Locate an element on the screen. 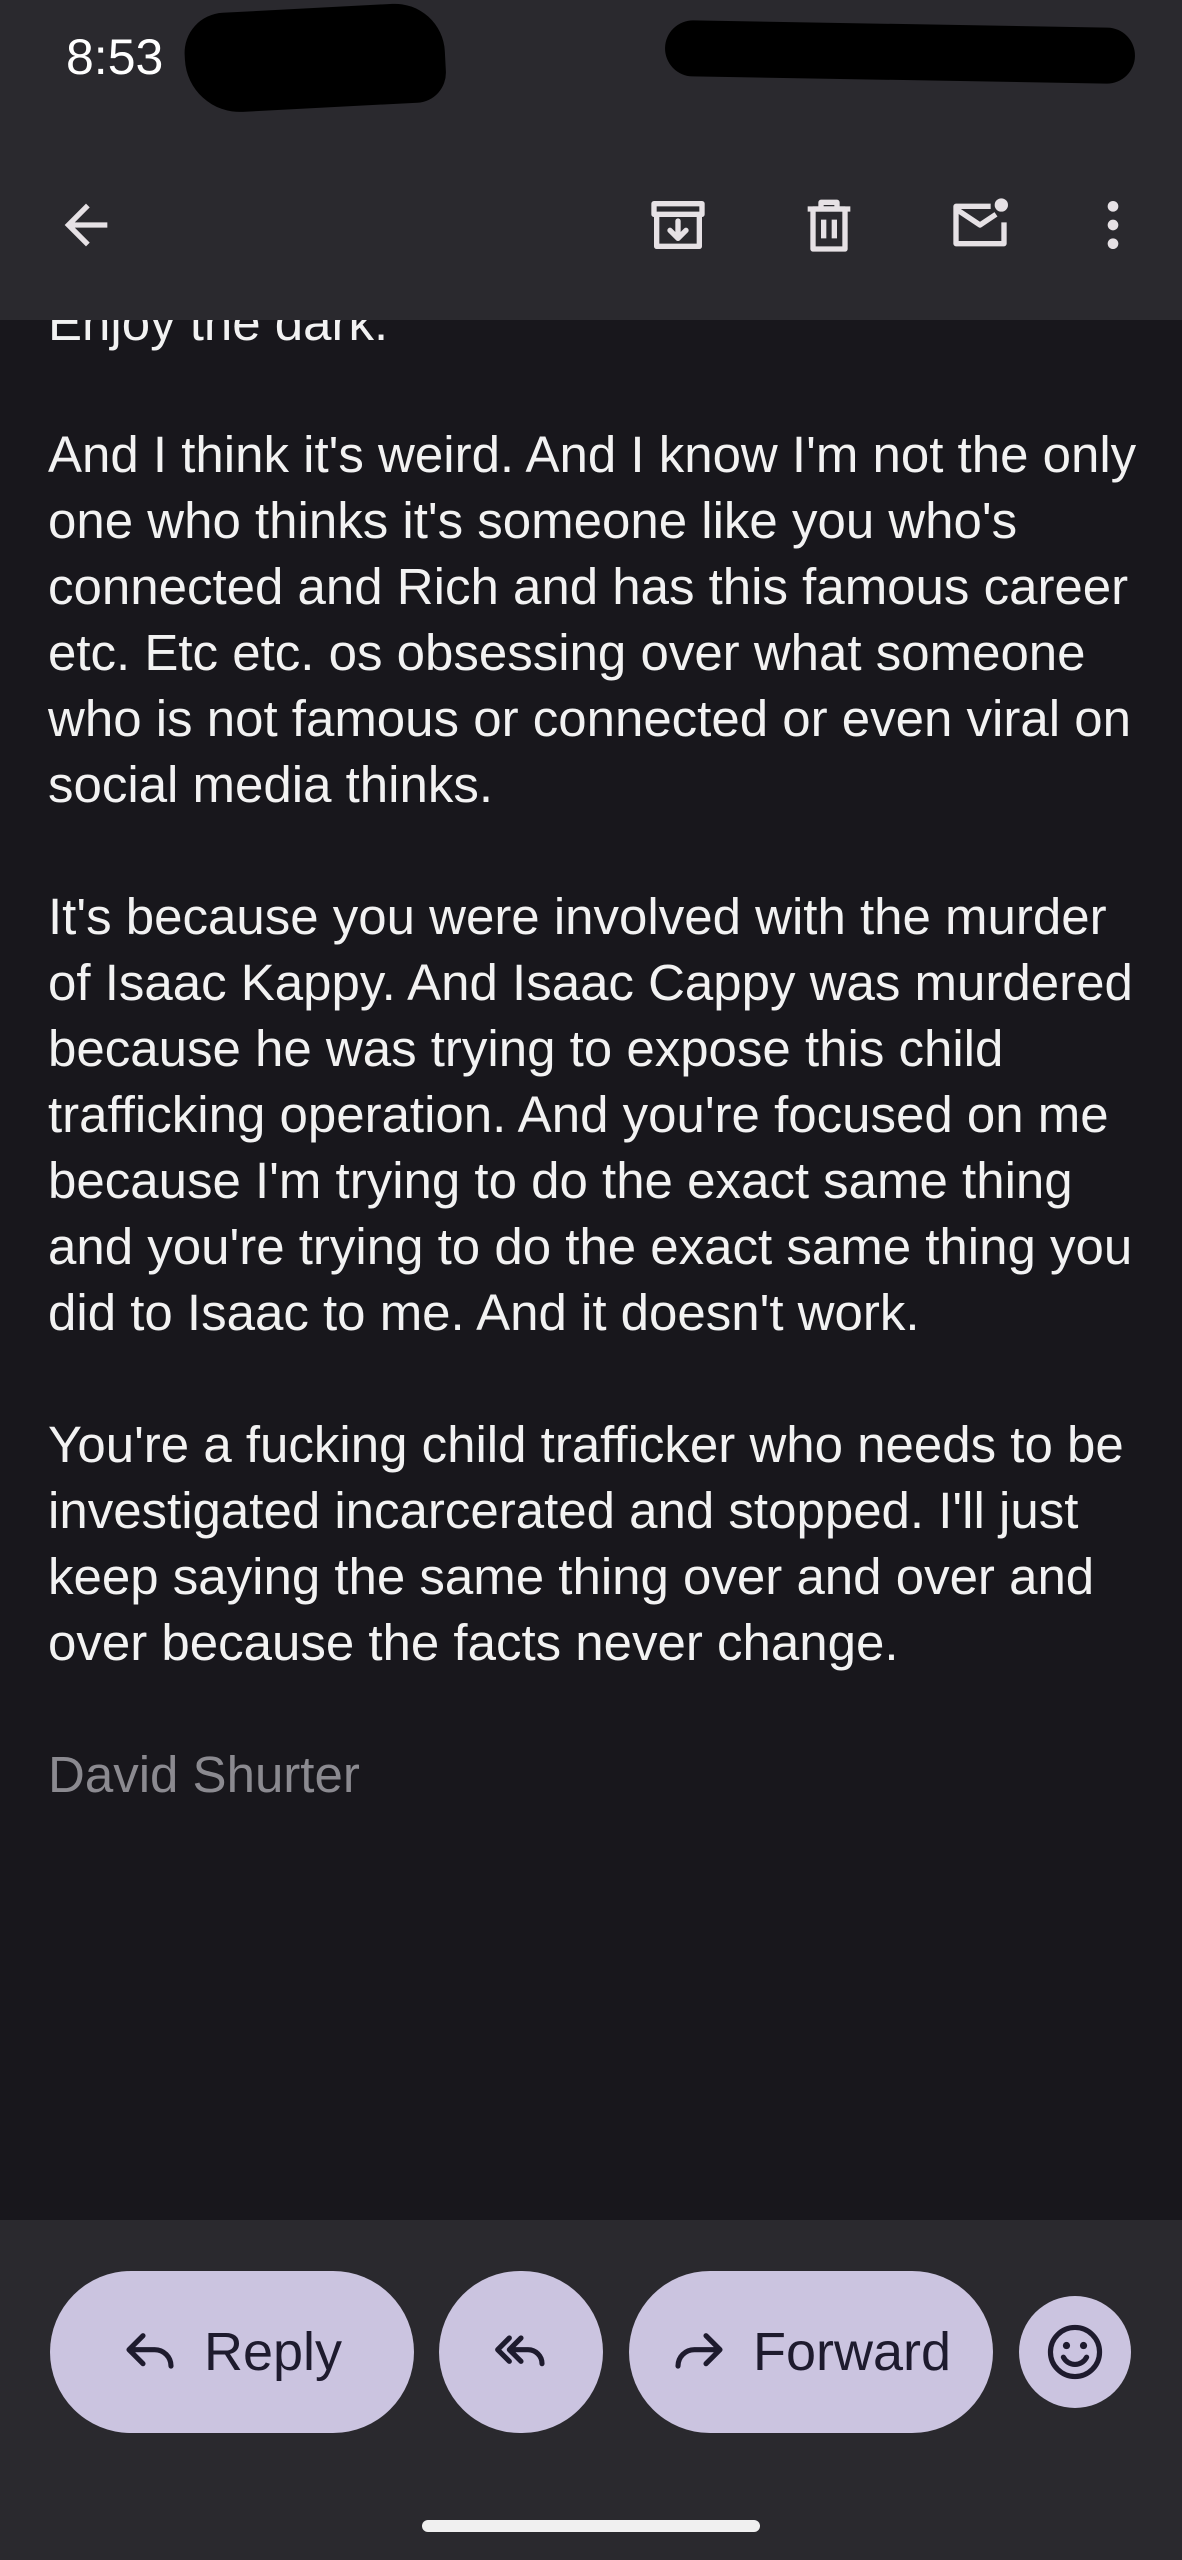  trash-icon is located at coordinates (829, 225).